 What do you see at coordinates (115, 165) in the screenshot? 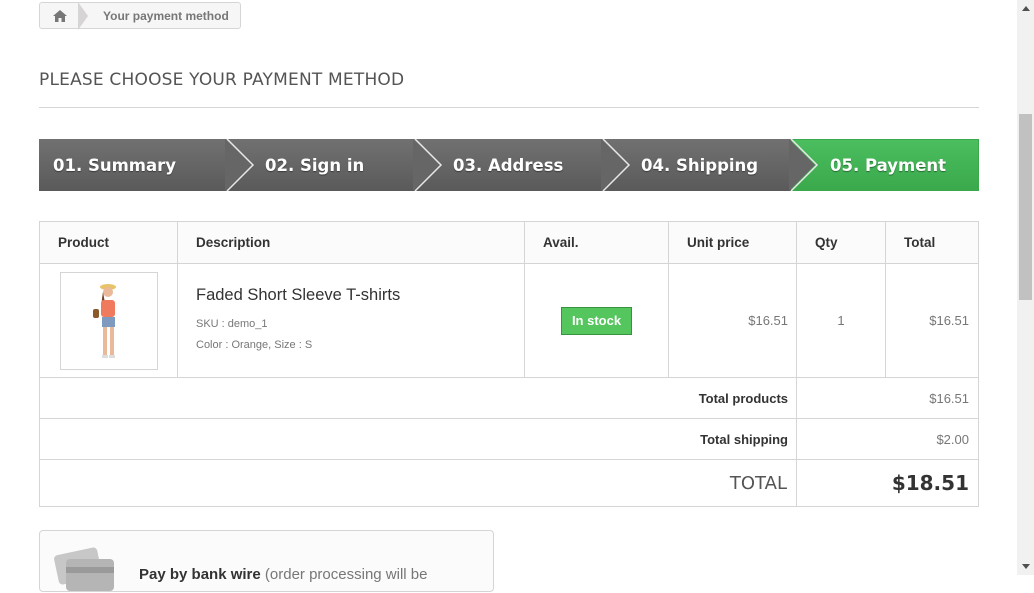
I see `step-label: 01. Summary` at bounding box center [115, 165].